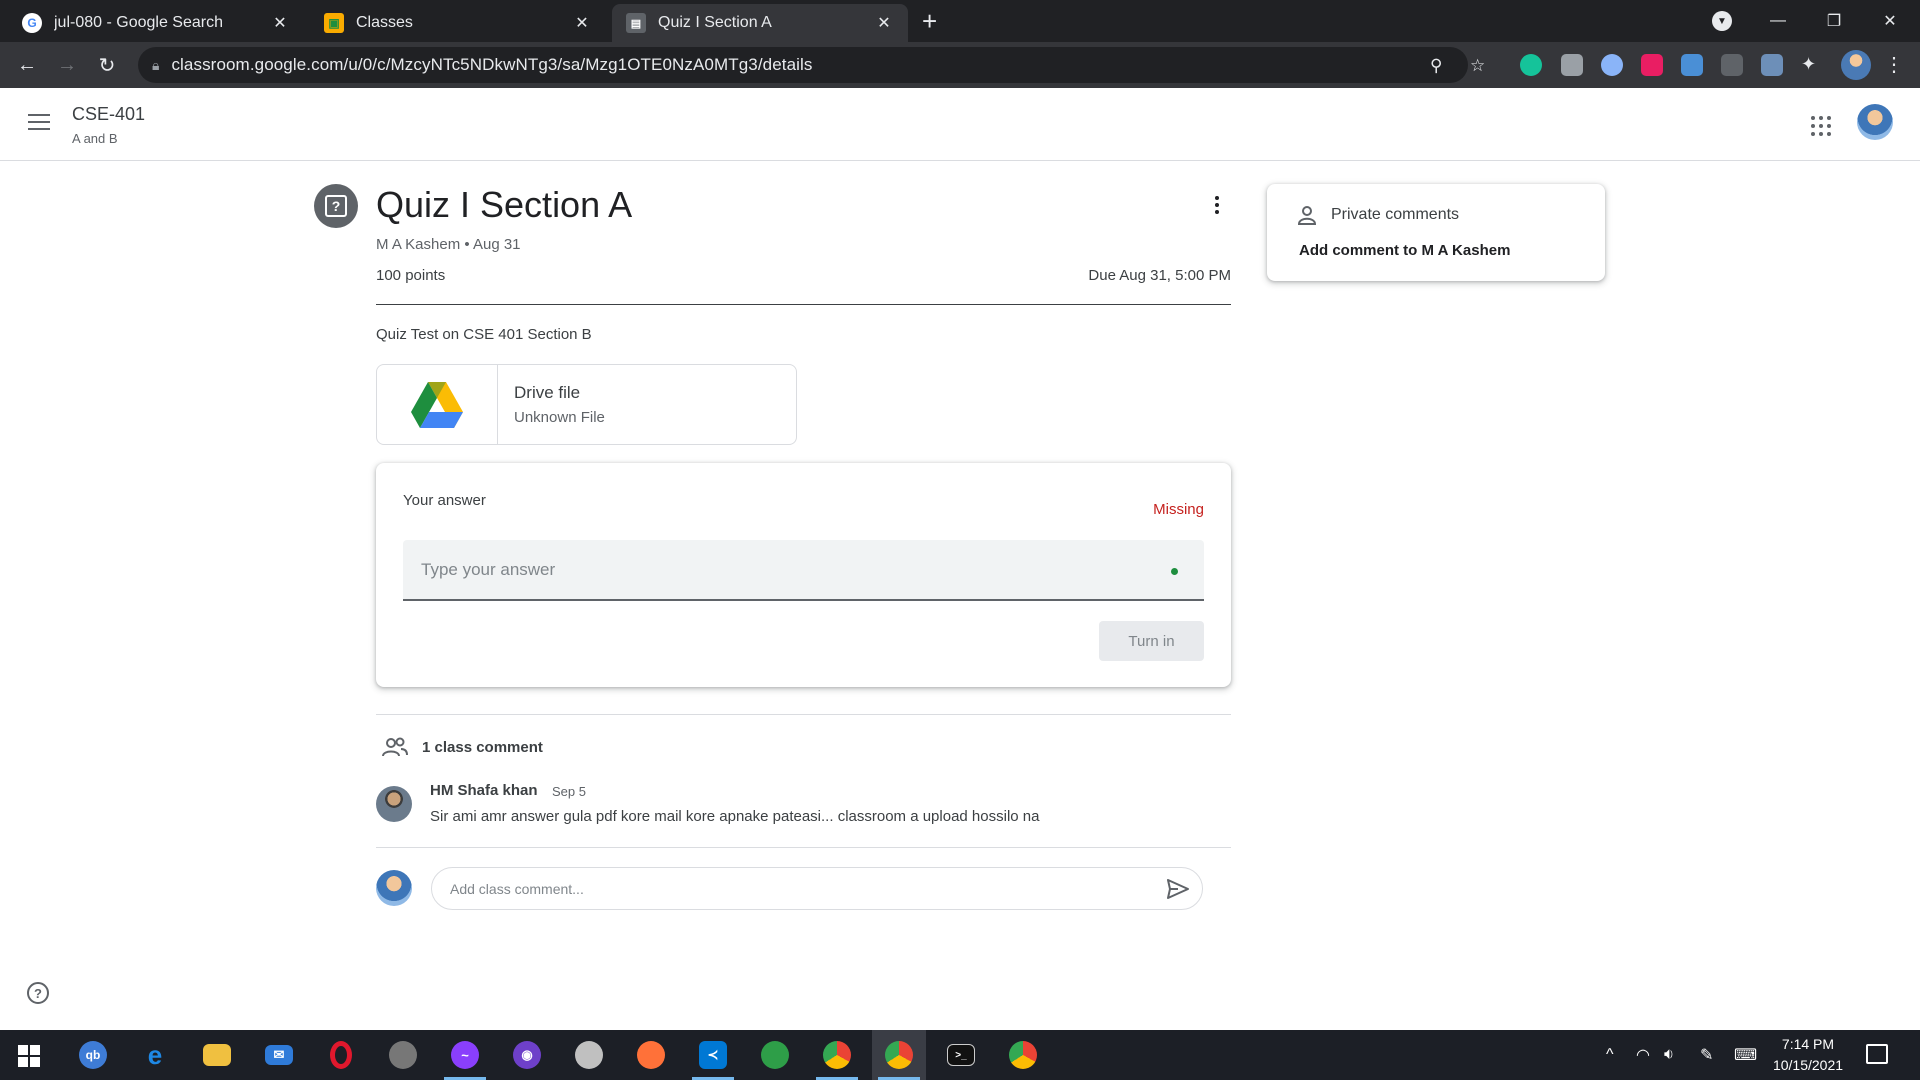 The image size is (1920, 1080). What do you see at coordinates (790, 888) in the screenshot?
I see `add-class-comment-input` at bounding box center [790, 888].